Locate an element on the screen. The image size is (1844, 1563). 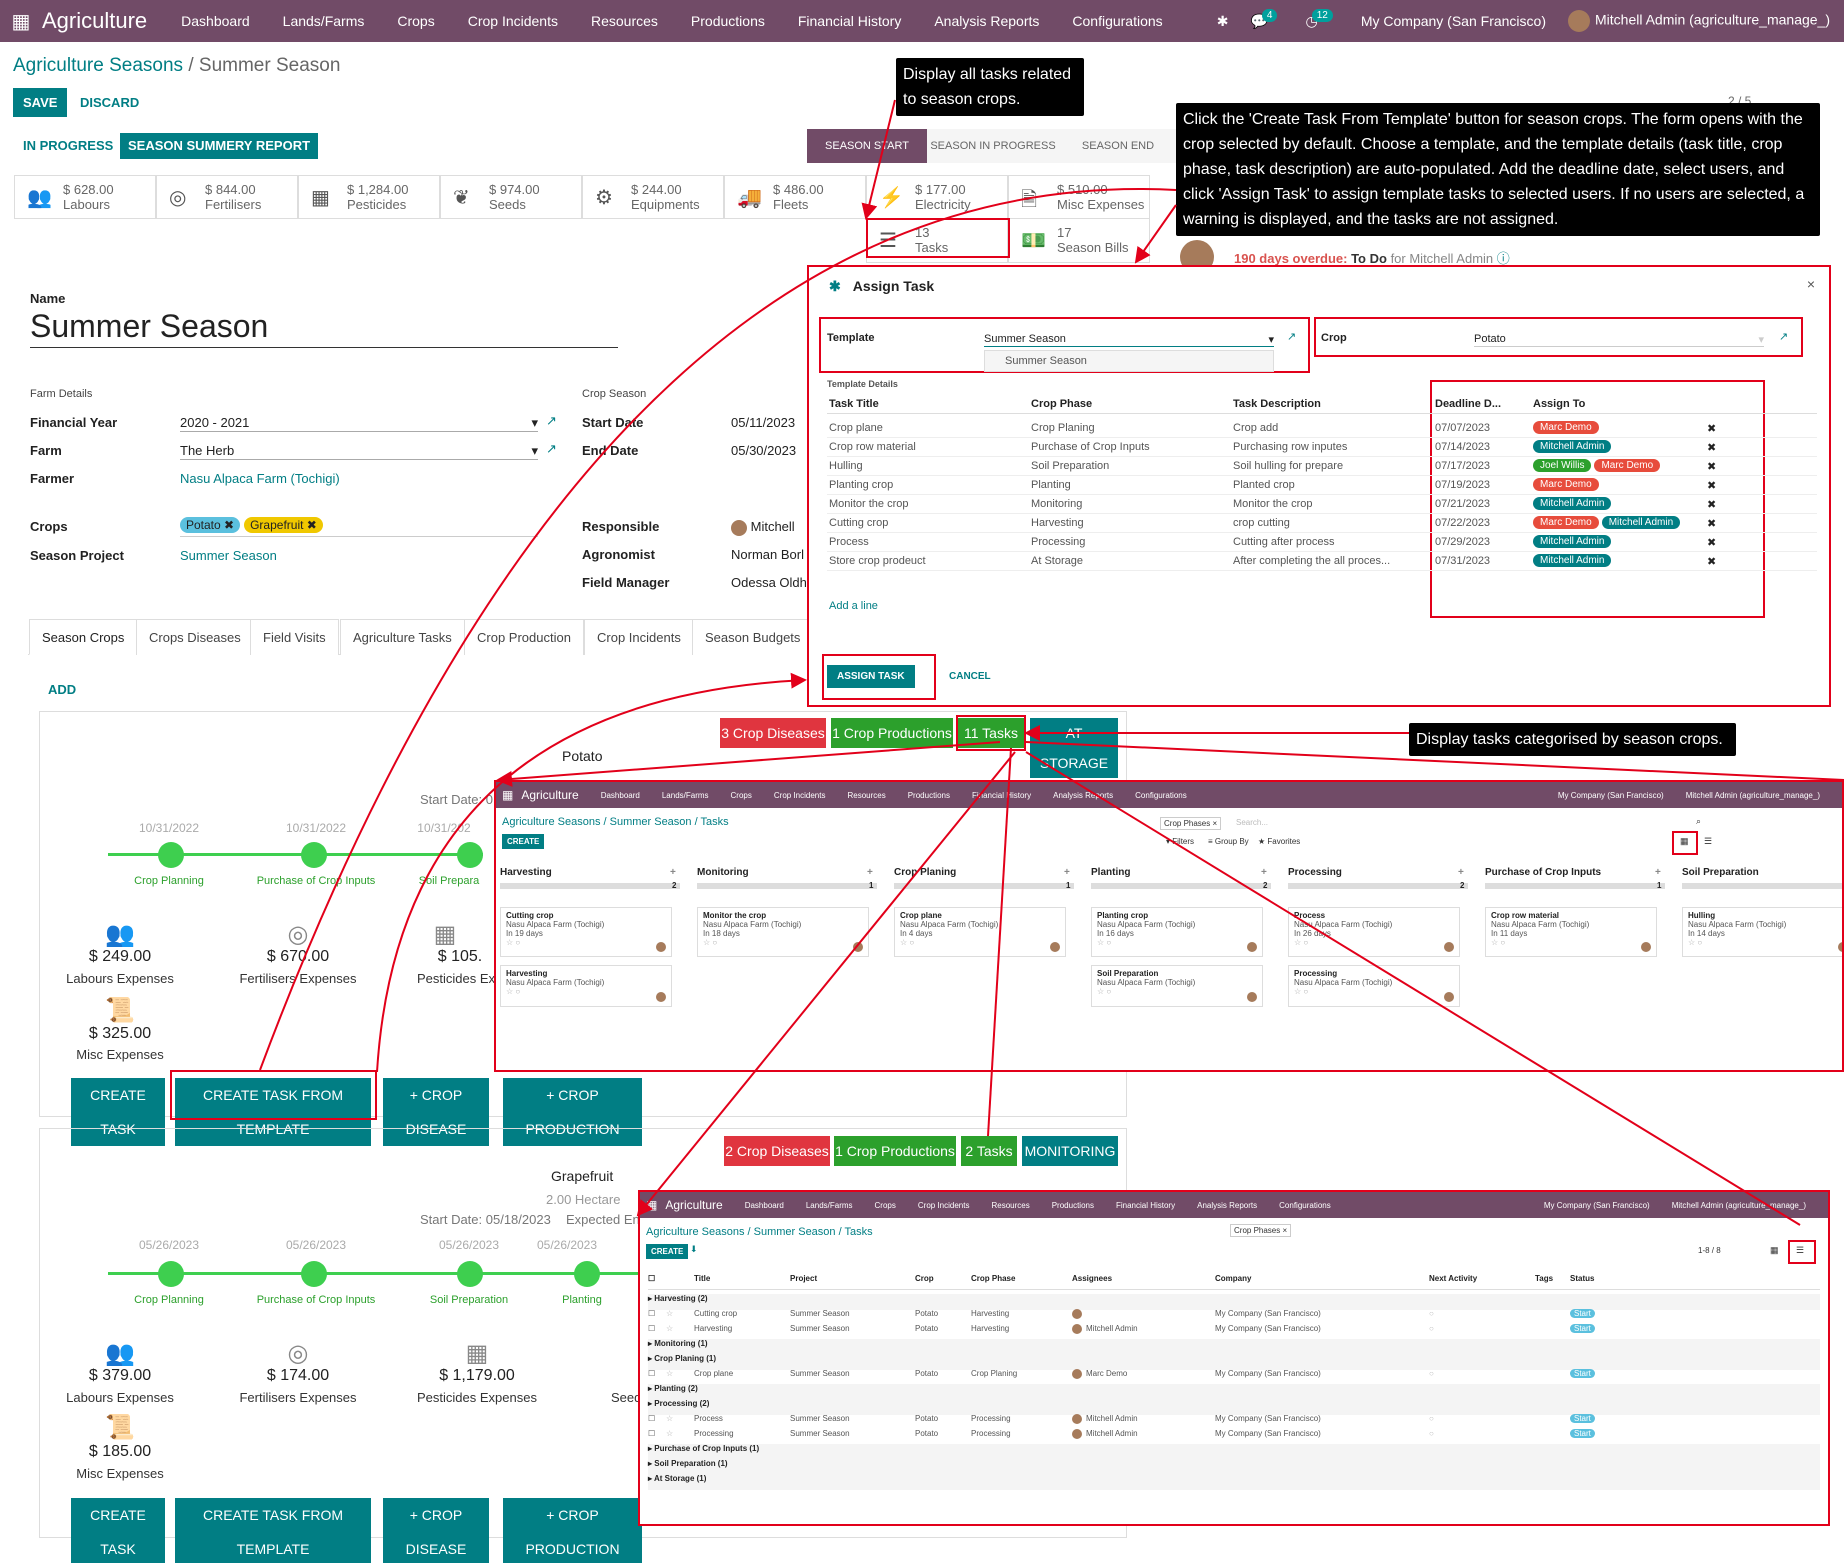
deadline-cell: 07/29/2023 is located at coordinates (1462, 542).